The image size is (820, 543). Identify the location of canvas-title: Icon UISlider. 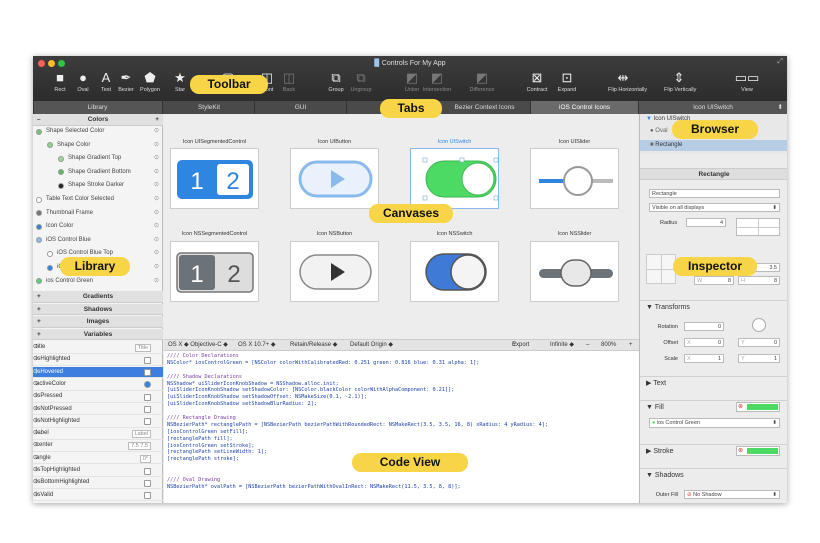
(574, 142).